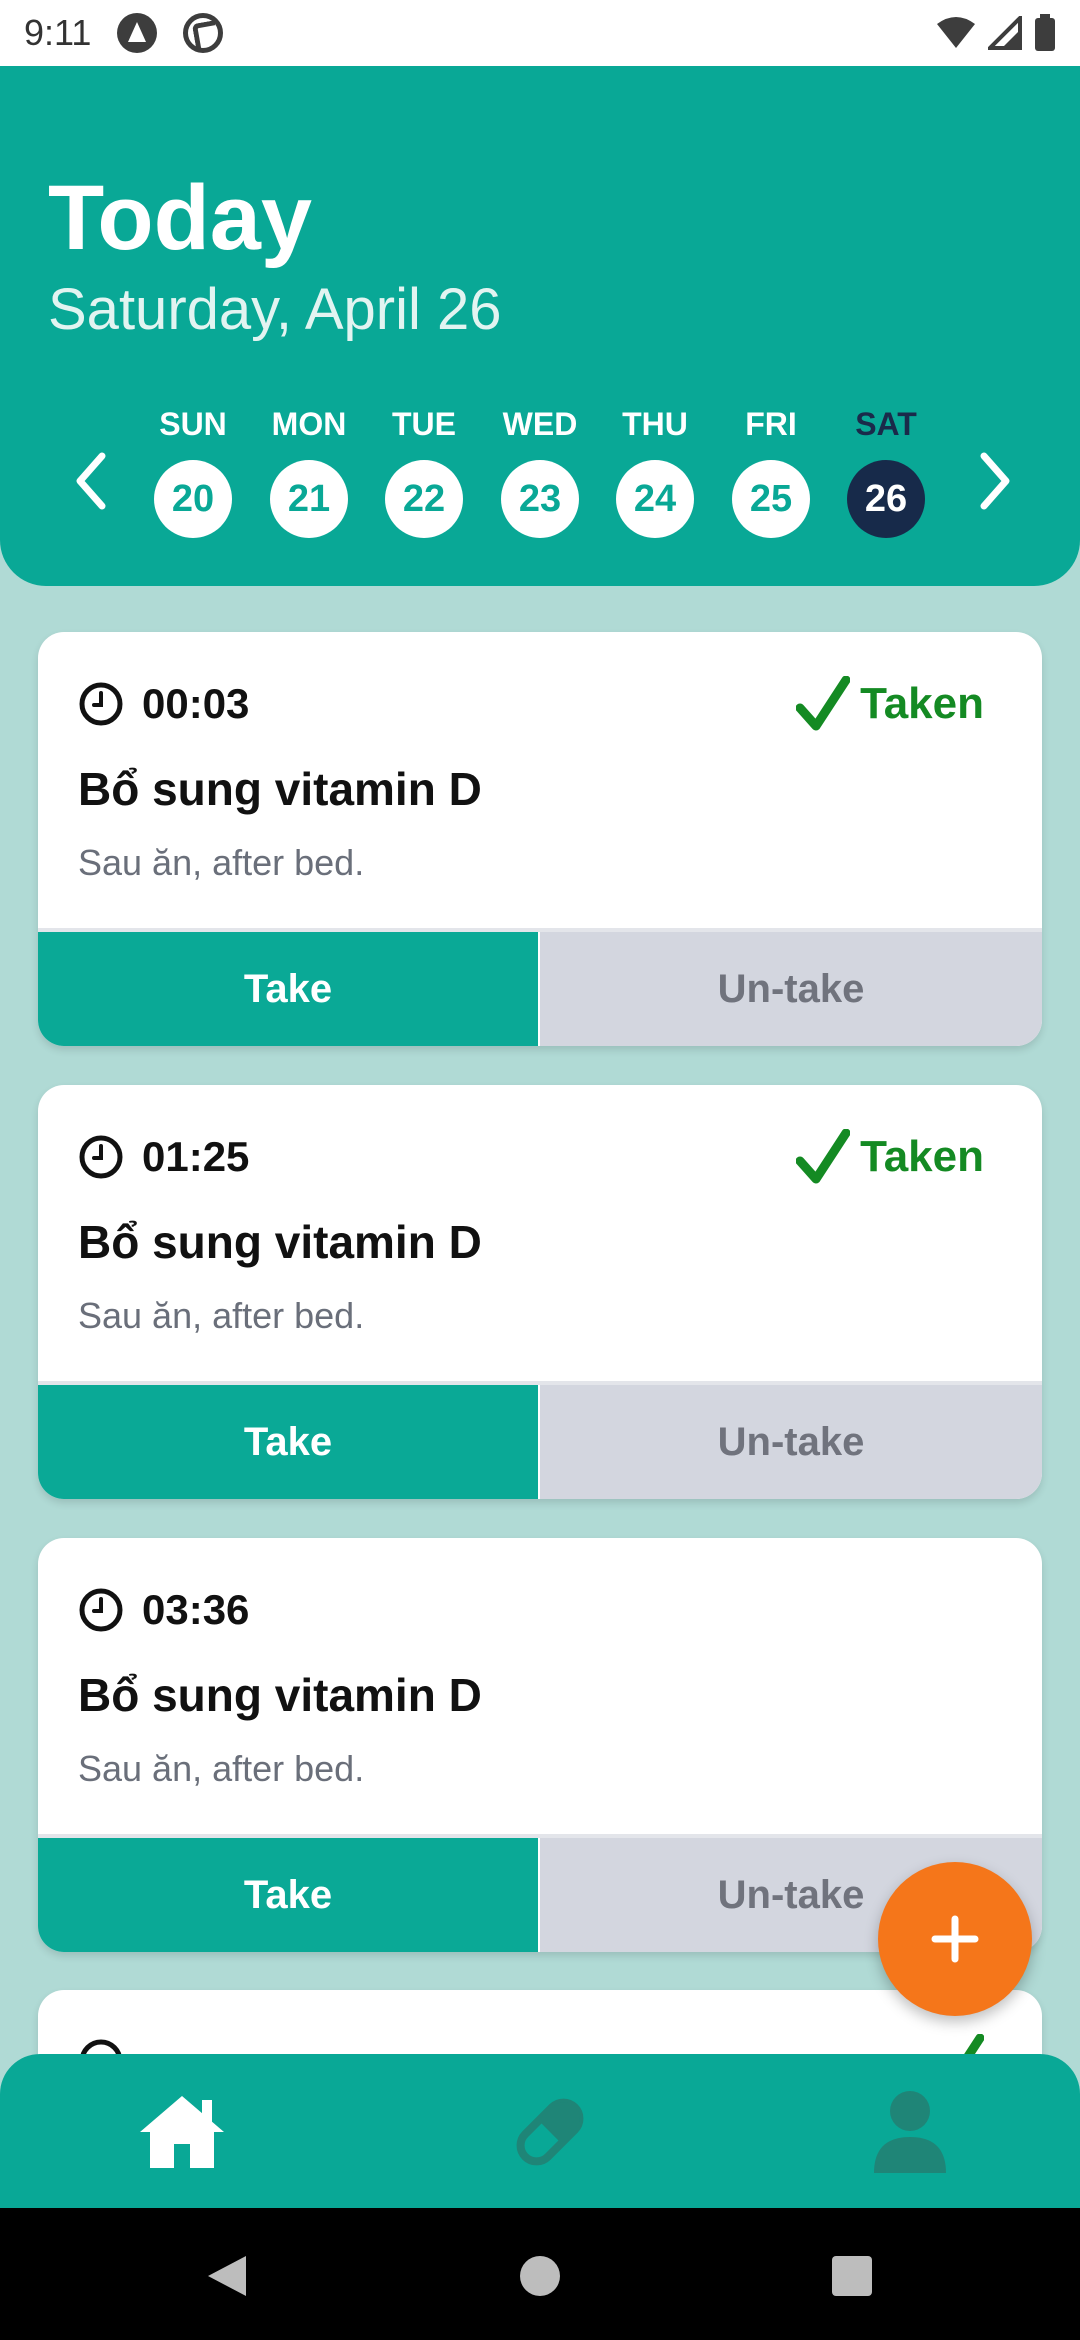  What do you see at coordinates (424, 499) in the screenshot?
I see `day-number: 22` at bounding box center [424, 499].